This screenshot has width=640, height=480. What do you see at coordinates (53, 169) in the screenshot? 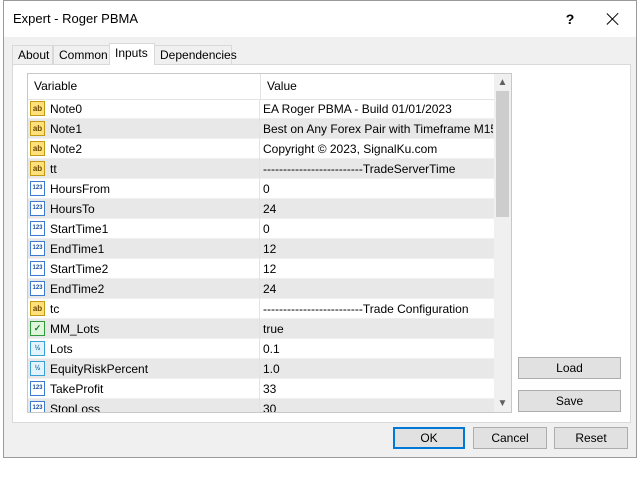
I see `variable-name: tt` at bounding box center [53, 169].